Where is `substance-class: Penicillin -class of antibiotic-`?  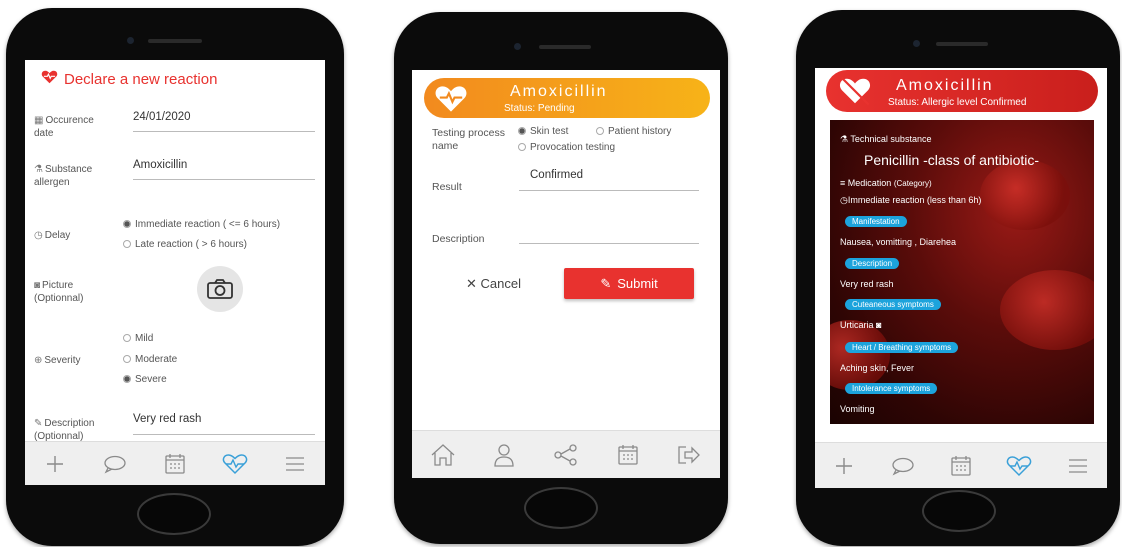
substance-class: Penicillin -class of antibiotic- is located at coordinates (952, 160).